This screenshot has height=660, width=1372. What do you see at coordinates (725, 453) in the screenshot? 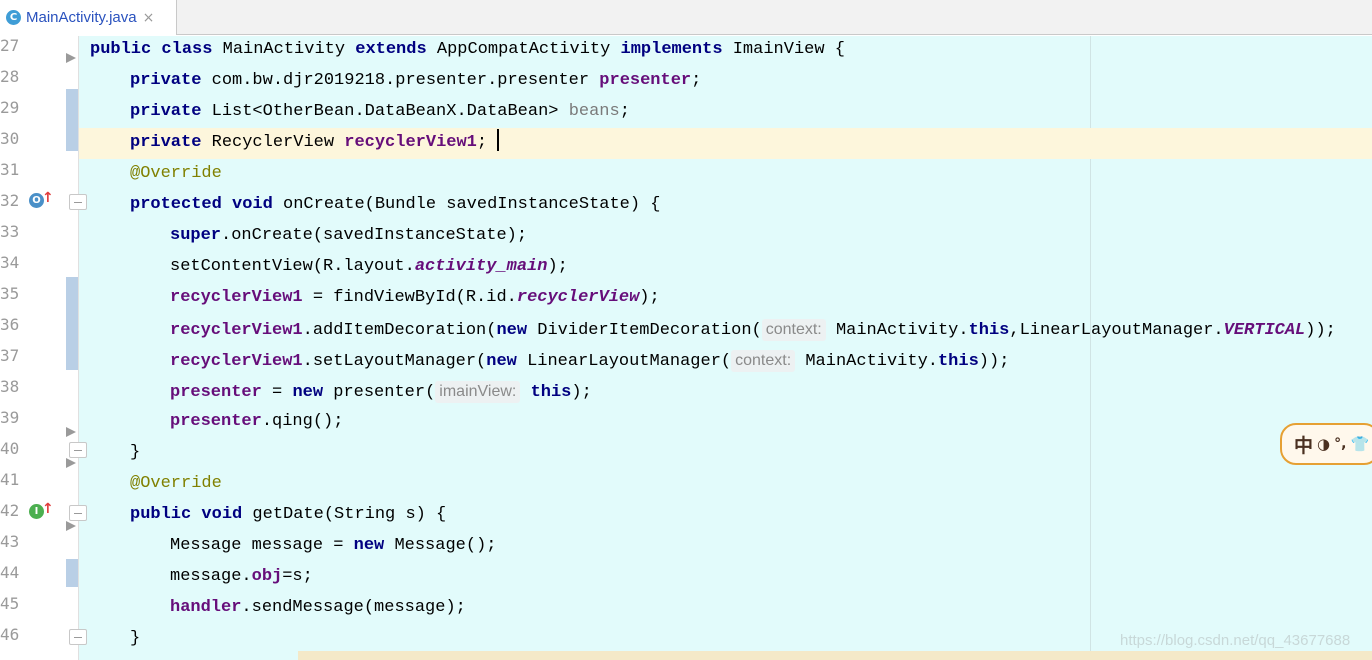
I see `code-line-area: }` at bounding box center [725, 453].